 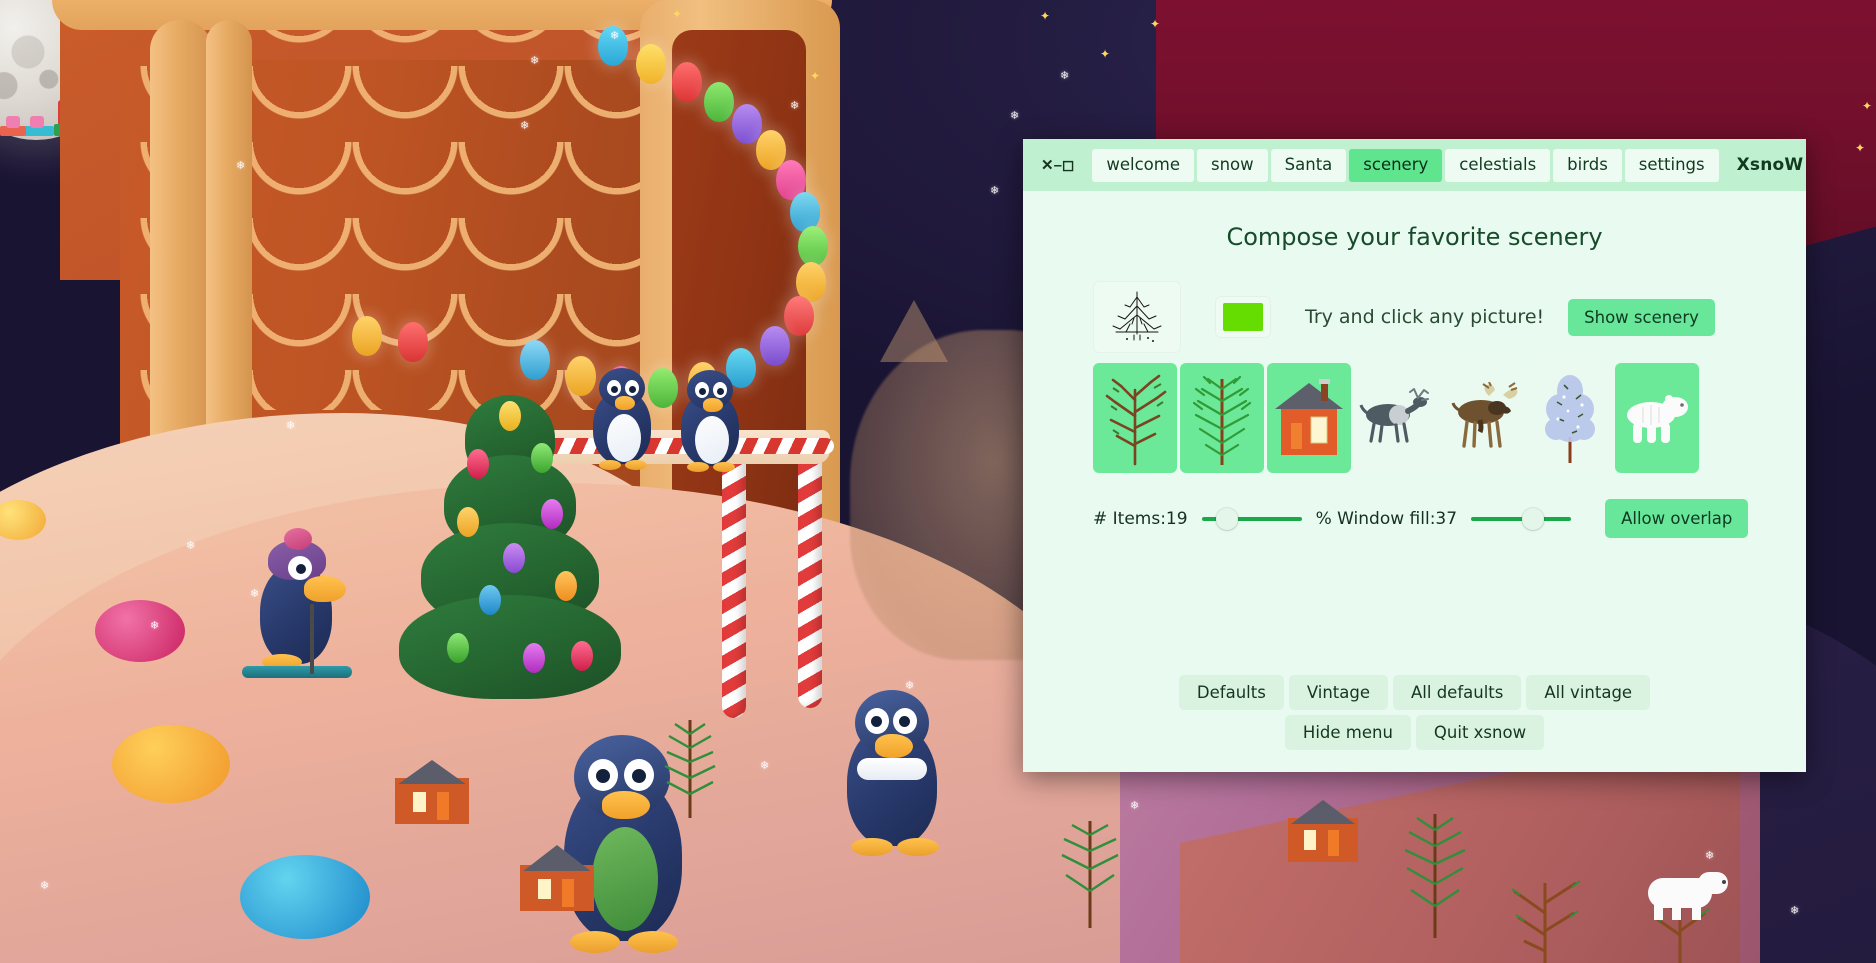 I want to click on allow-overlap-button: Allow overlap, so click(x=1677, y=518).